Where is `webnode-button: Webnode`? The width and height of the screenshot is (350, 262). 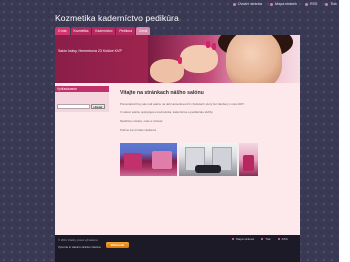
webnode-button: Webnode is located at coordinates (117, 245).